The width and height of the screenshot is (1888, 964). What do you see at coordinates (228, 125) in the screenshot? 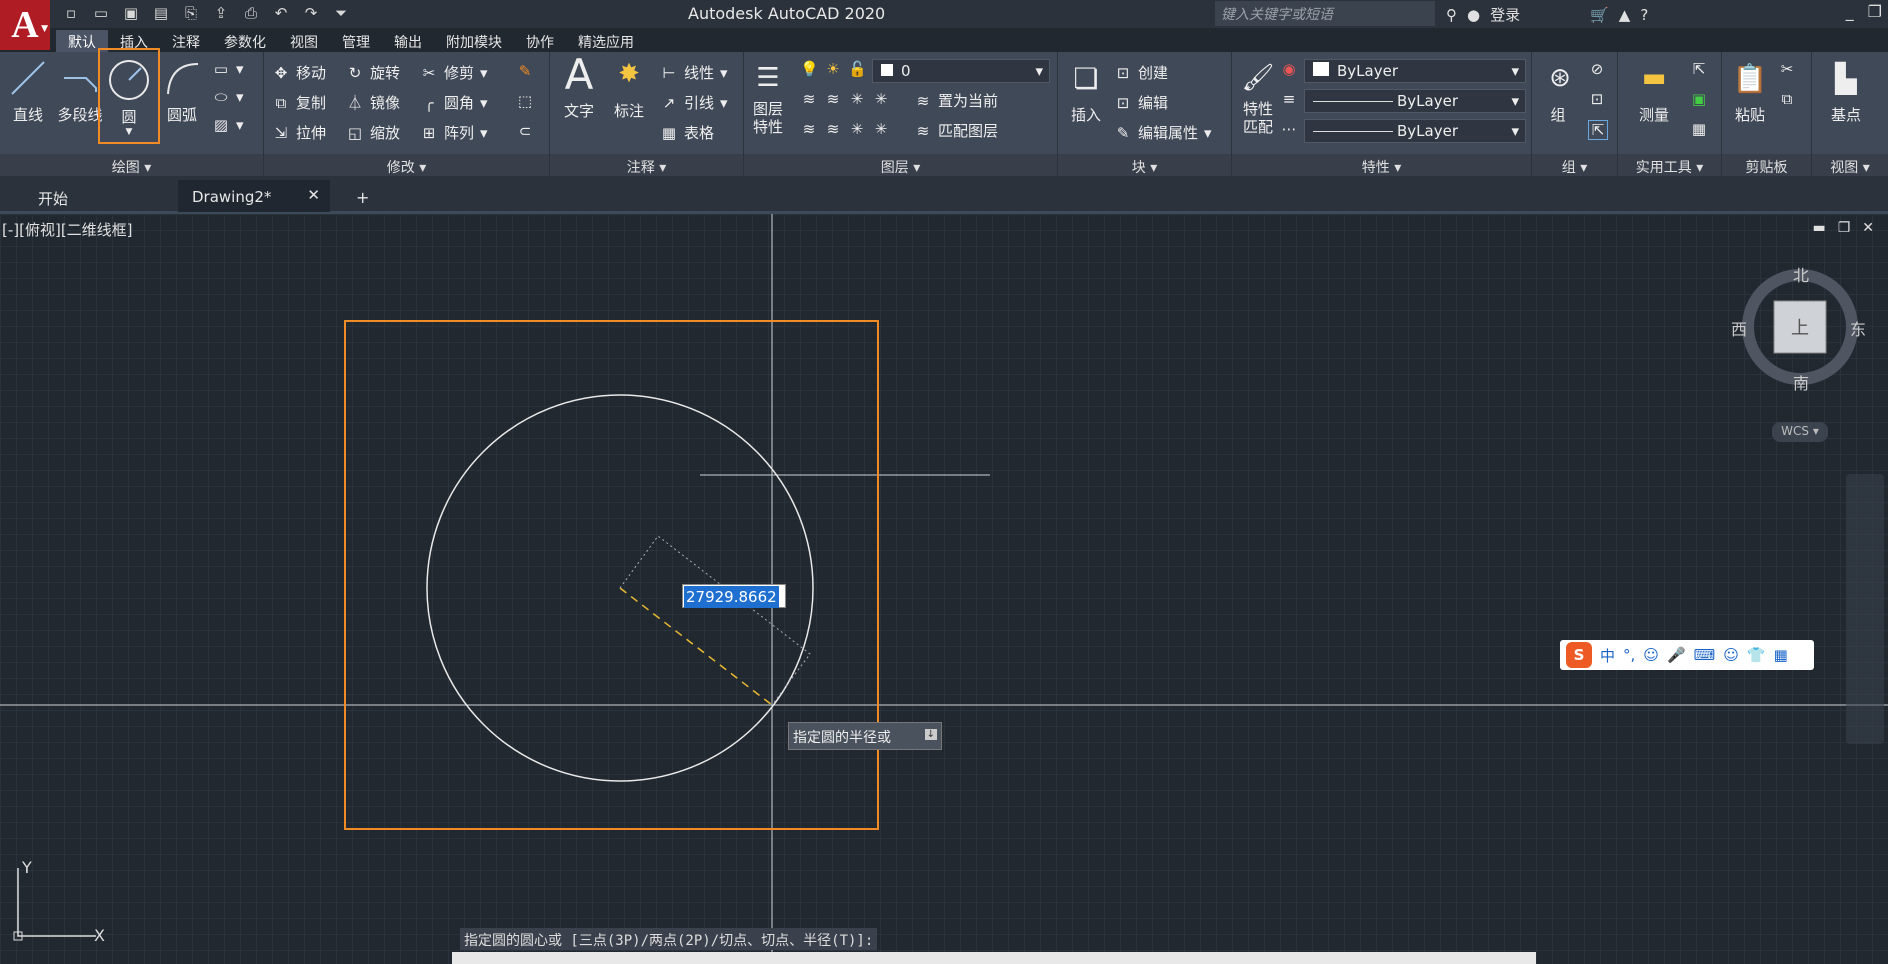
I see `hatch-tool: ▨ ▾` at bounding box center [228, 125].